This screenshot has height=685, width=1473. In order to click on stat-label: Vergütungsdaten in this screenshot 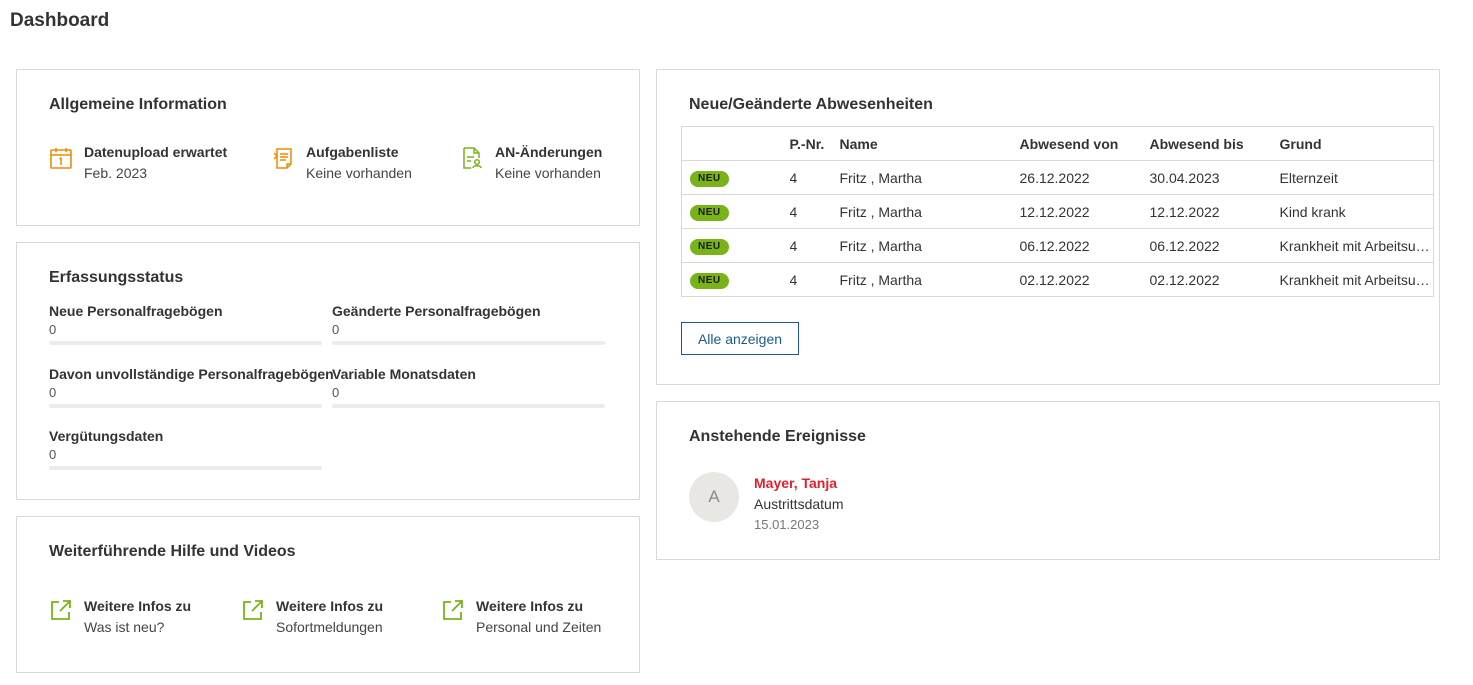, I will do `click(106, 436)`.